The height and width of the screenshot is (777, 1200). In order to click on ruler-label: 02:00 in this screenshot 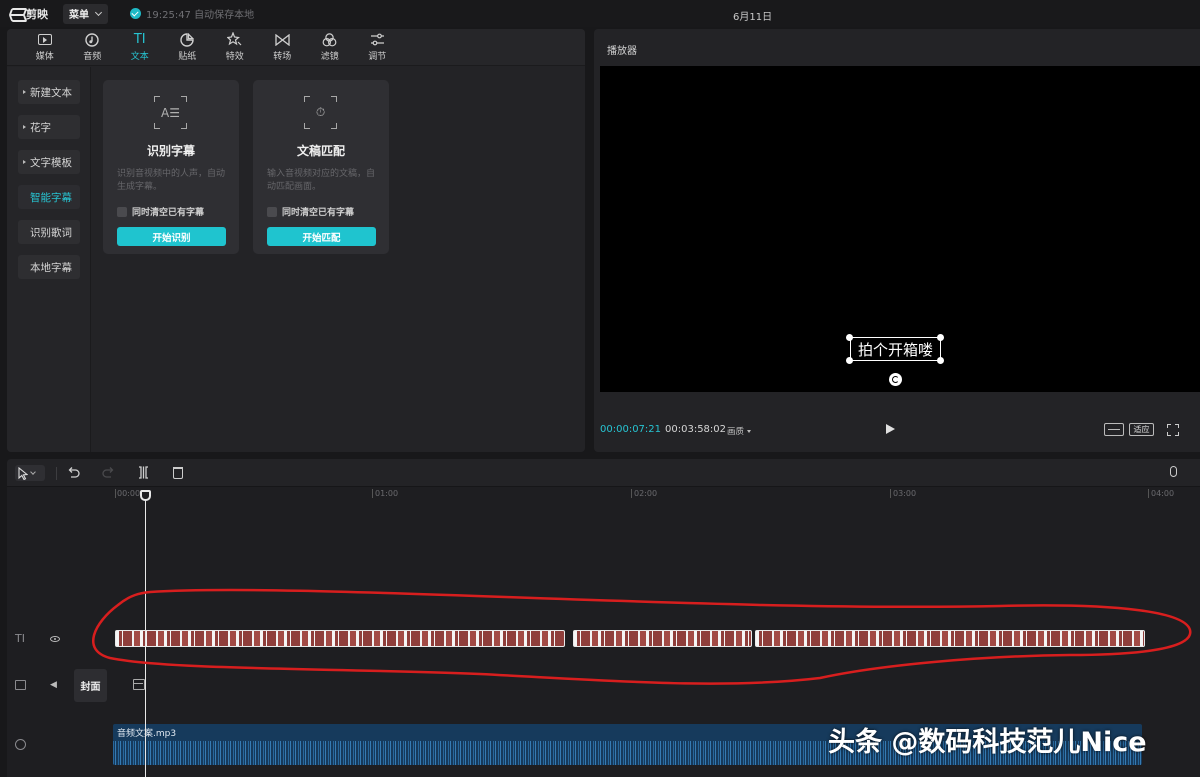, I will do `click(646, 493)`.